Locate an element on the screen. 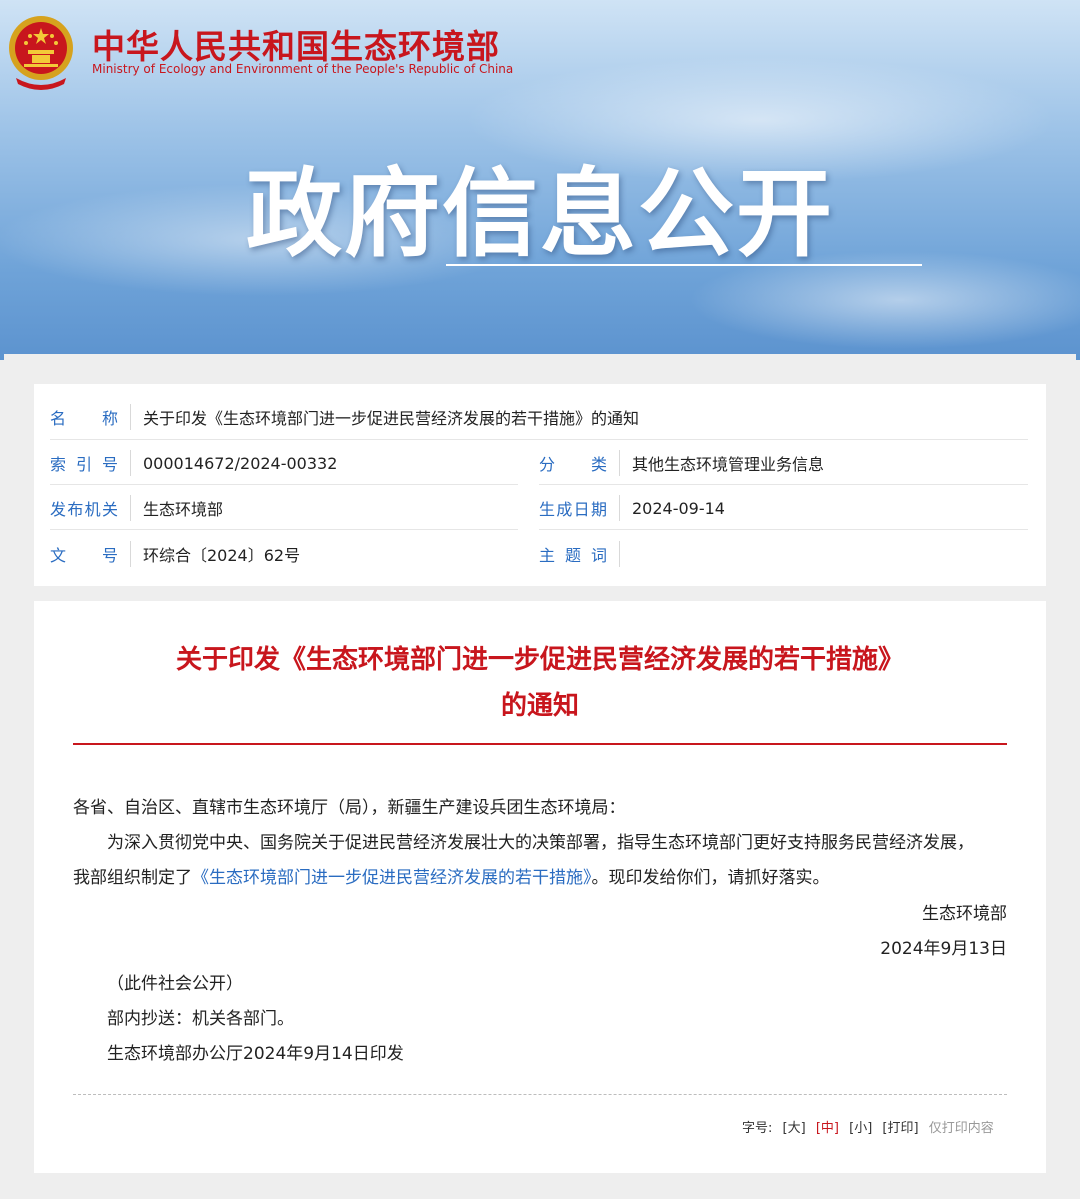 Image resolution: width=1080 pixels, height=1199 pixels. meta-label-keywords: 主题词 is located at coordinates (573, 555).